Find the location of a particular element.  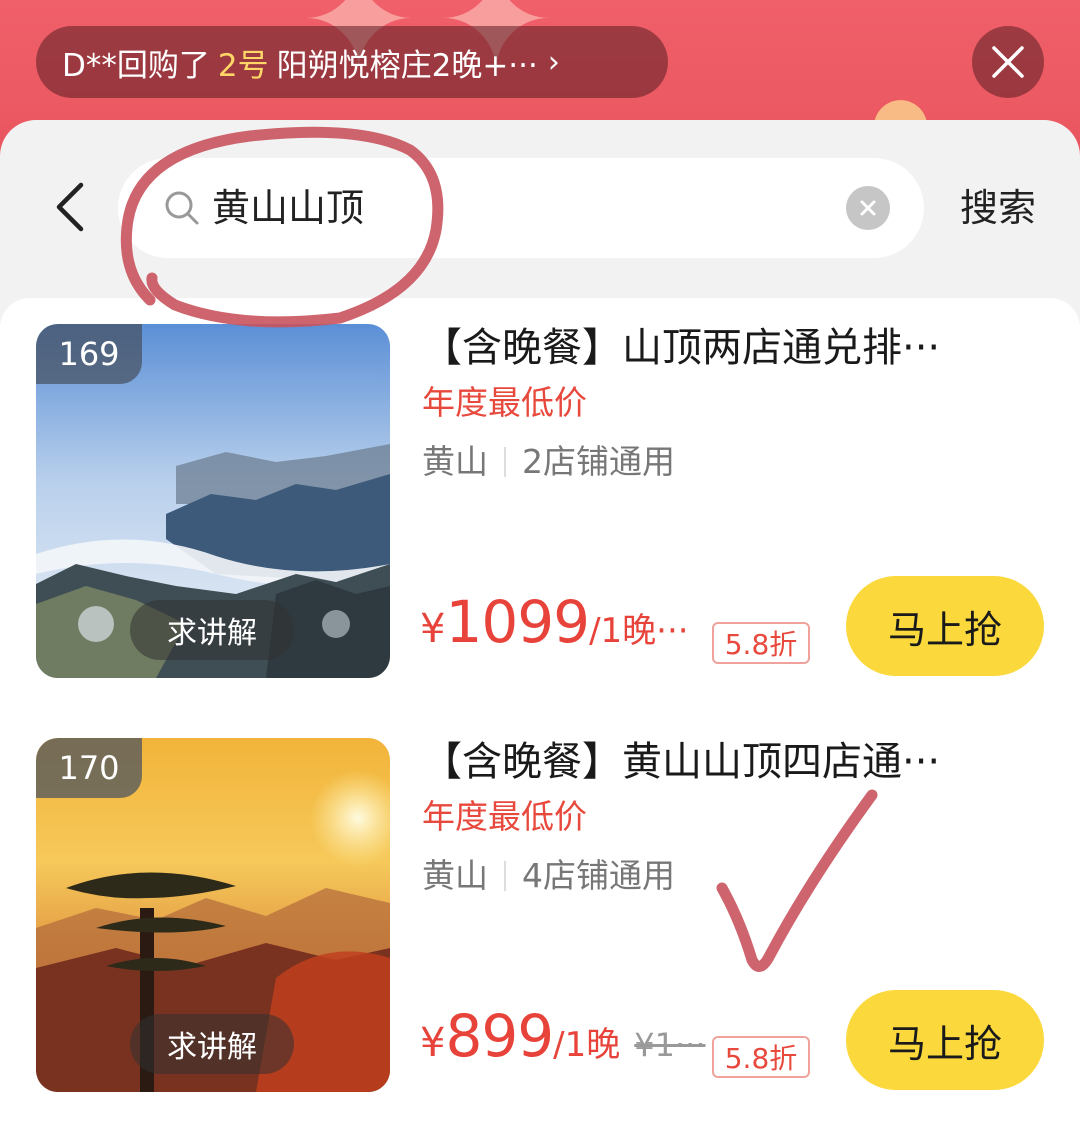

price-row: ¥ 899 /1晚 ¥1··· is located at coordinates (563, 1039).